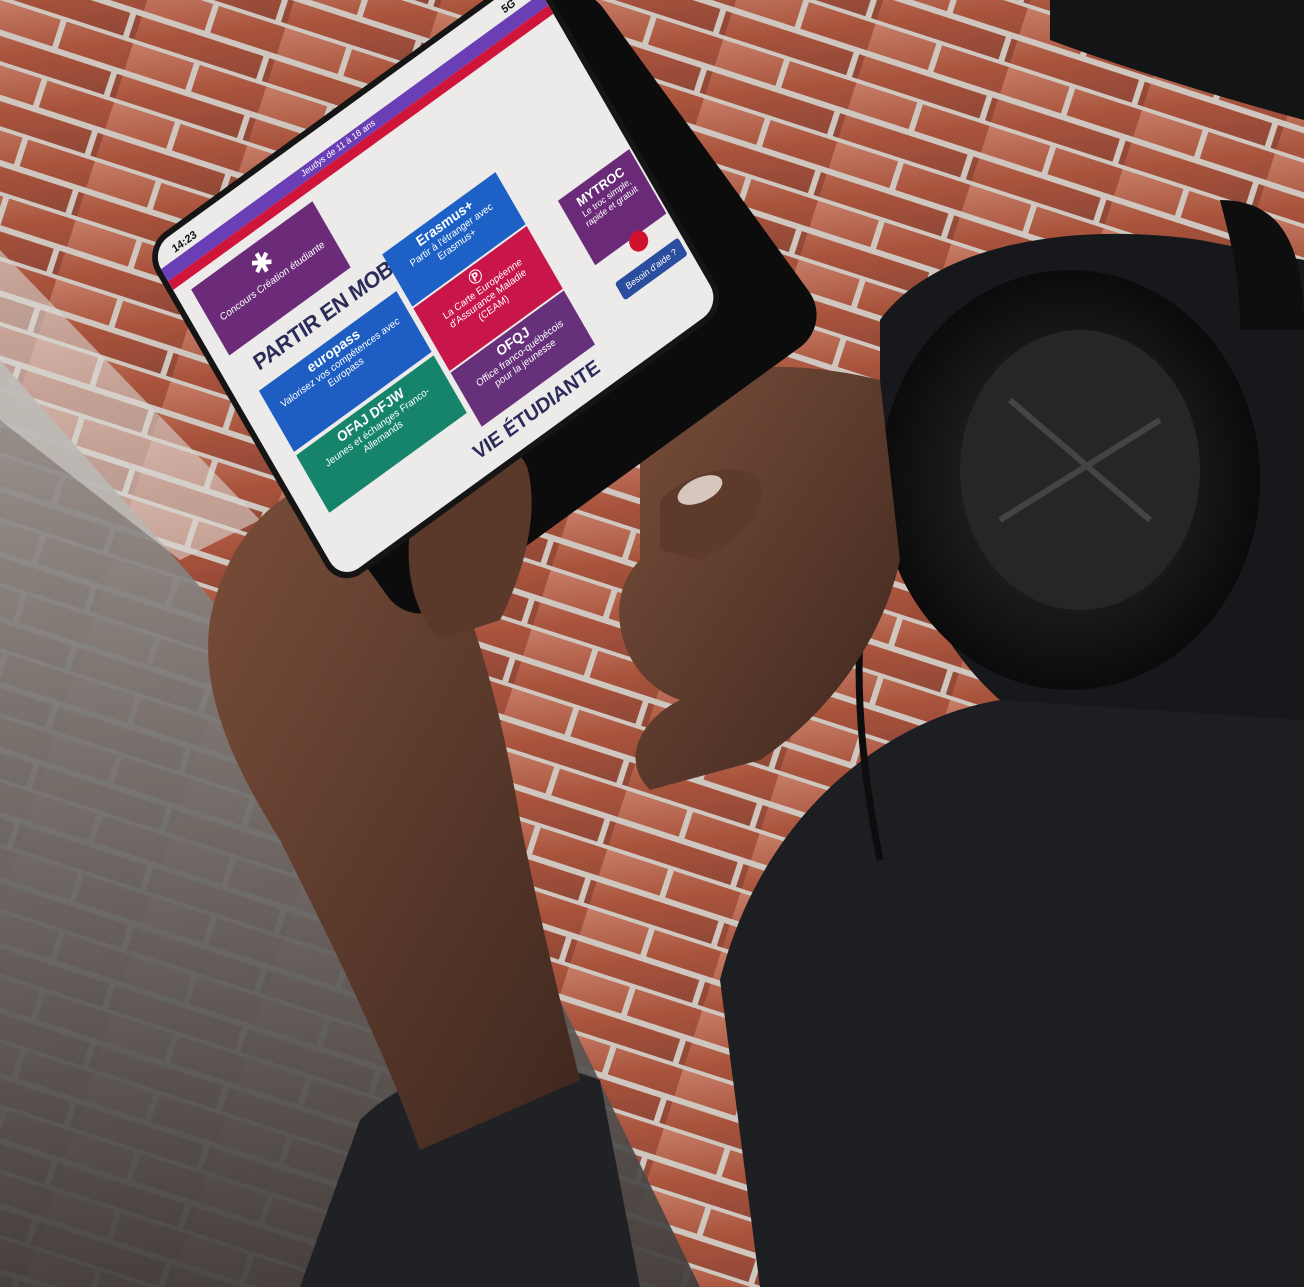 This screenshot has width=1304, height=1287. I want to click on help-button: Besoin d'aide ?, so click(651, 269).